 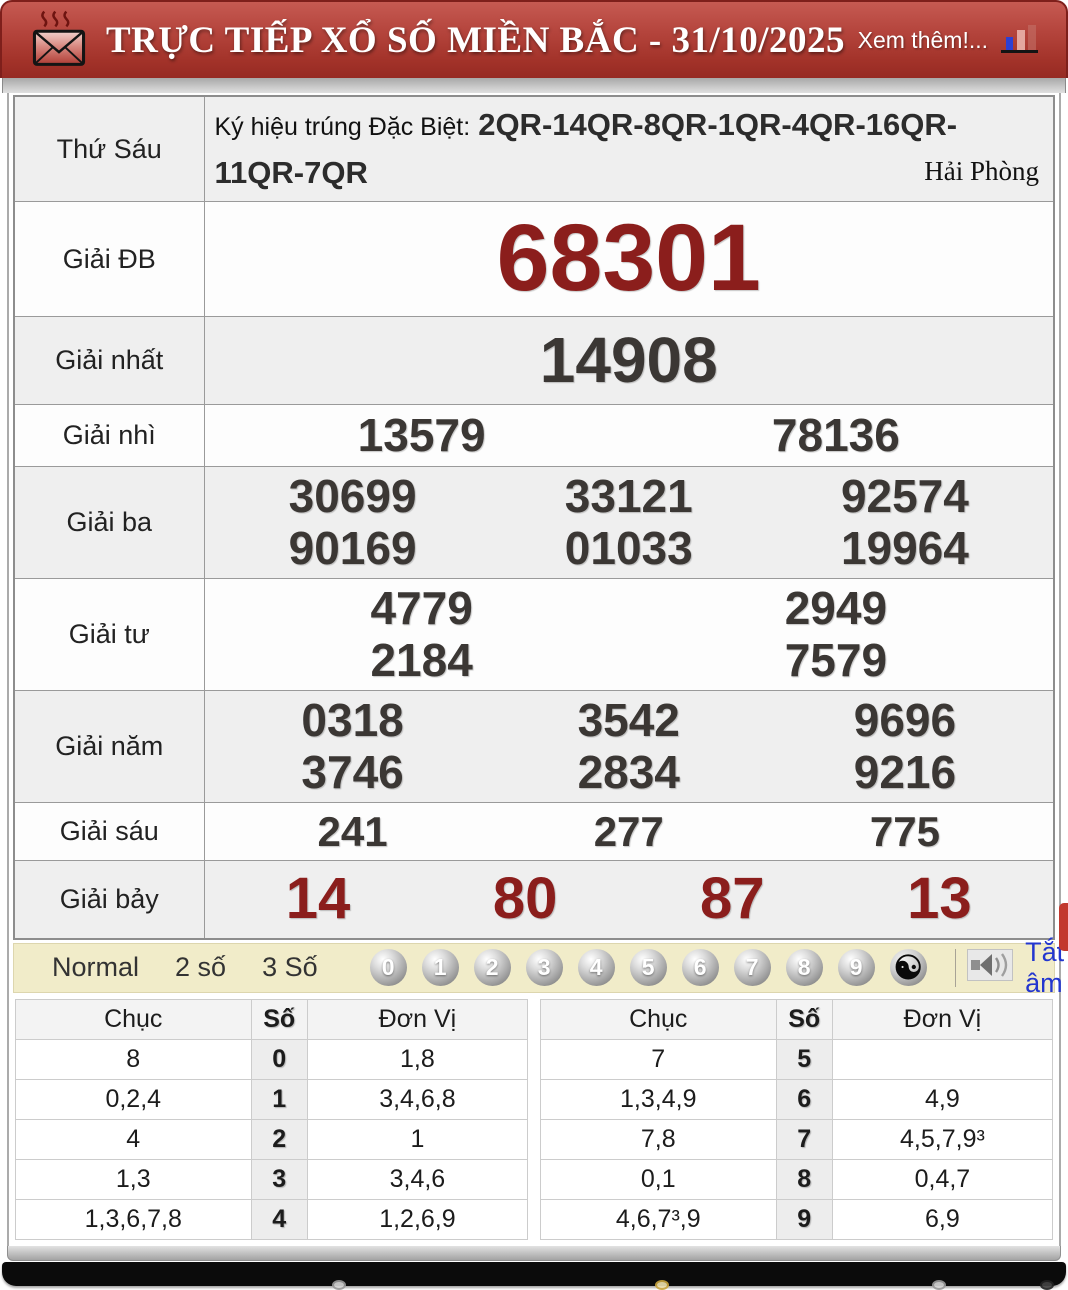 What do you see at coordinates (492, 967) in the screenshot?
I see `ball-2: 2` at bounding box center [492, 967].